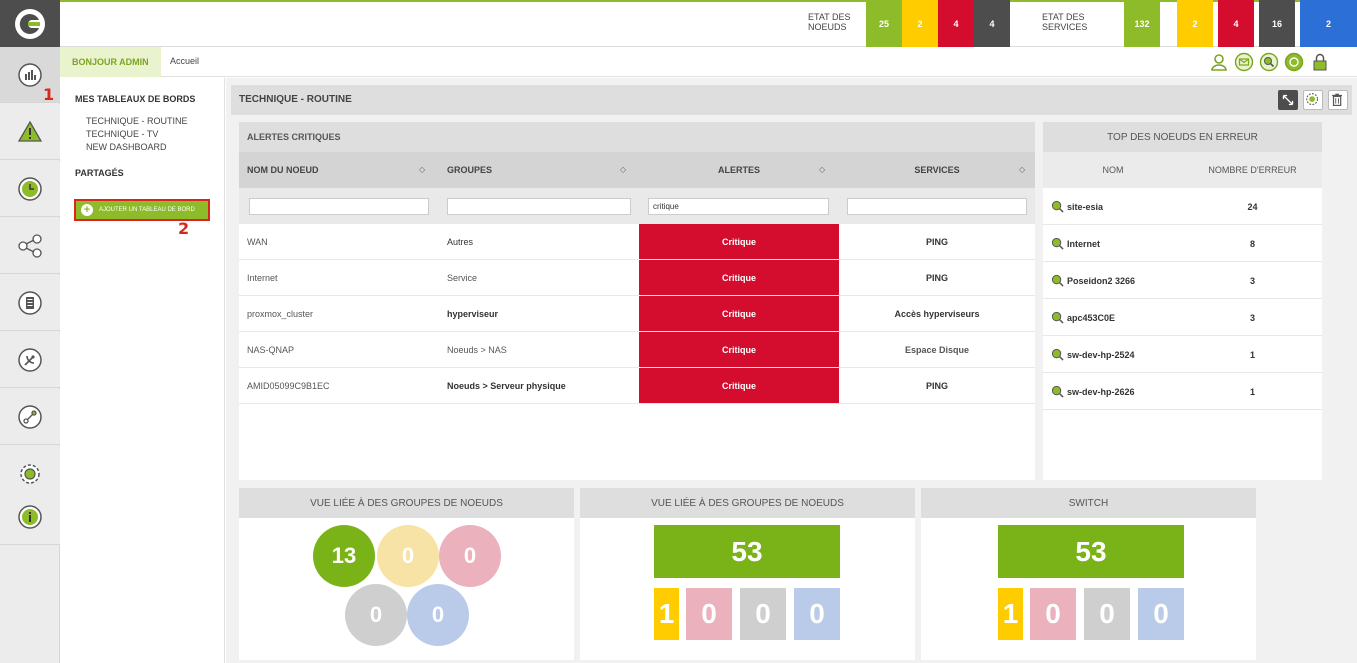  Describe the element at coordinates (1182, 170) in the screenshot. I see `top-nodes-header: NOM NOMBRE D'ERREUR` at that location.